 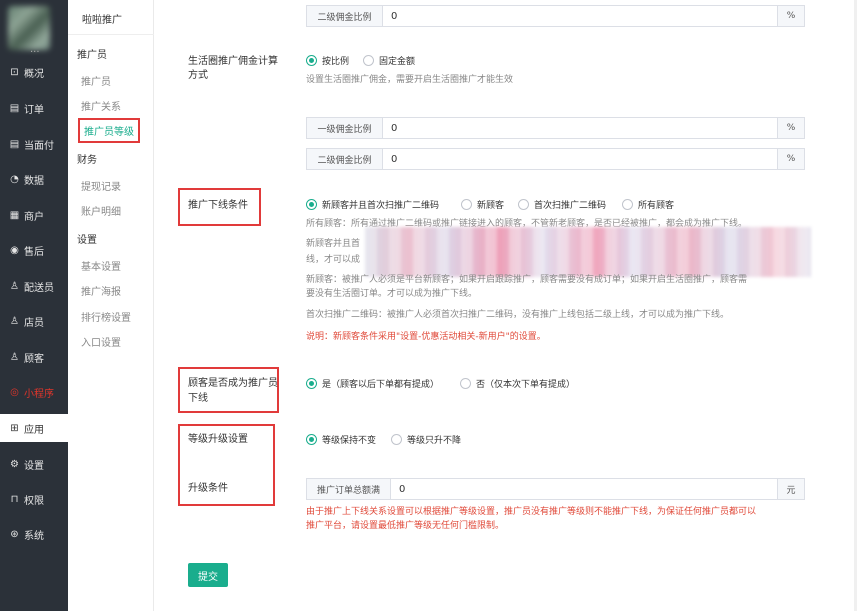 I want to click on level1-commission-input: 一级佣金比例 0 %, so click(x=555, y=128).